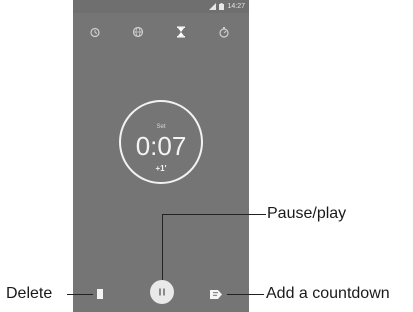 This screenshot has width=413, height=312. Describe the element at coordinates (161, 168) in the screenshot. I see `add-minute-button: +1'` at that location.